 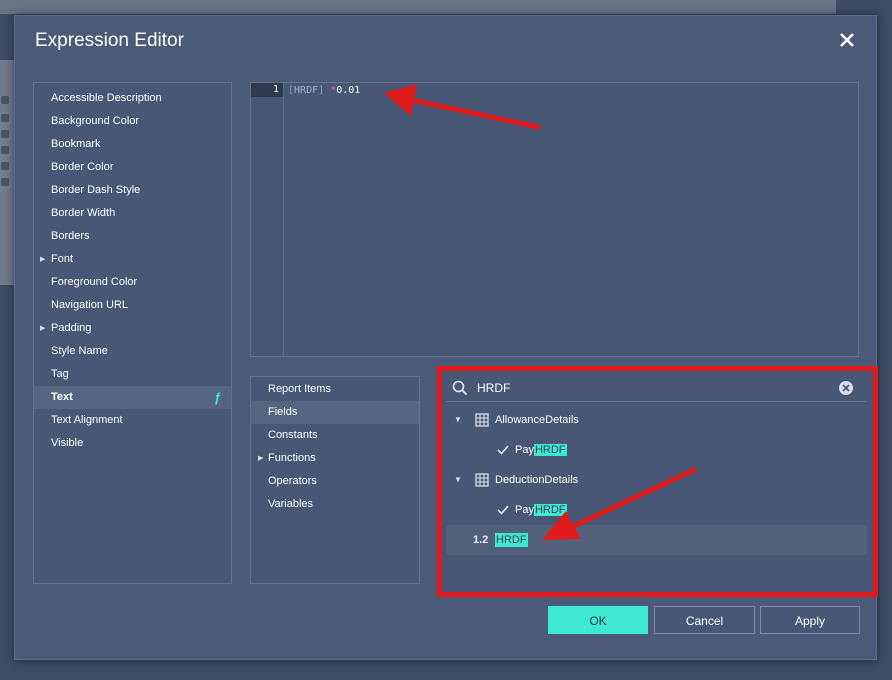 What do you see at coordinates (292, 481) in the screenshot?
I see `category-label: Operators` at bounding box center [292, 481].